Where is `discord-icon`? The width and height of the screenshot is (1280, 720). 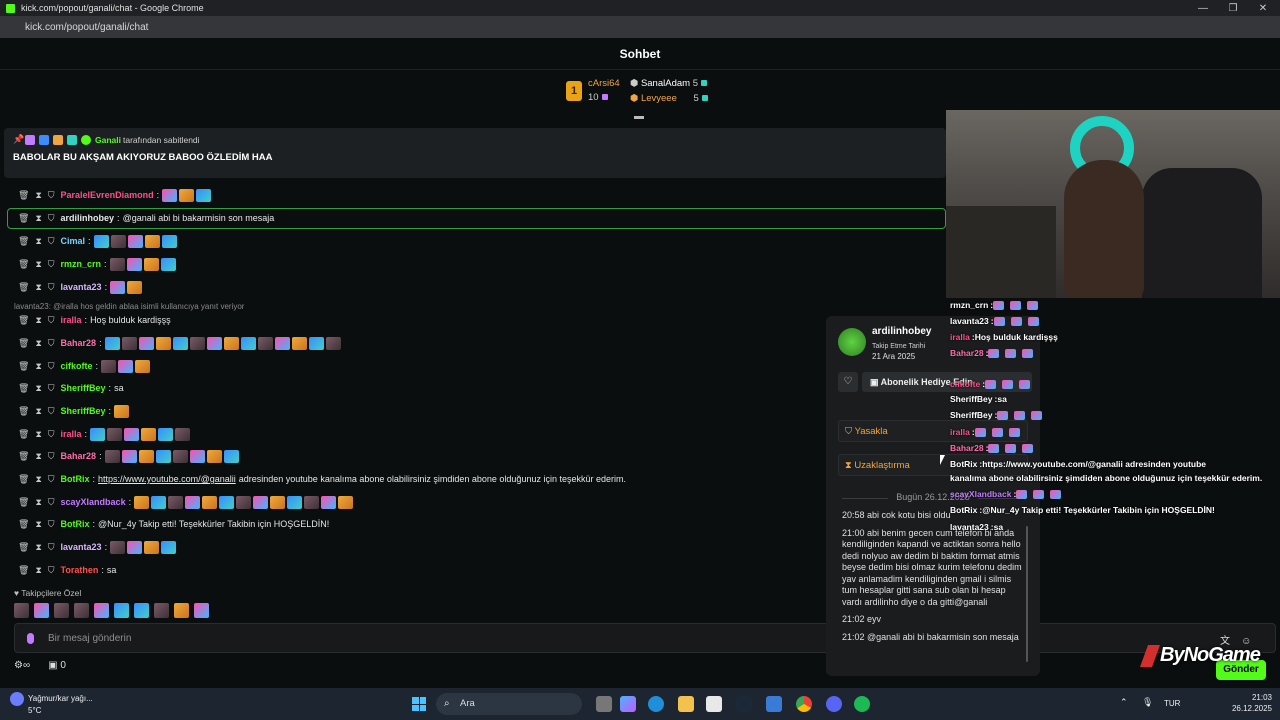
discord-icon is located at coordinates (834, 704).